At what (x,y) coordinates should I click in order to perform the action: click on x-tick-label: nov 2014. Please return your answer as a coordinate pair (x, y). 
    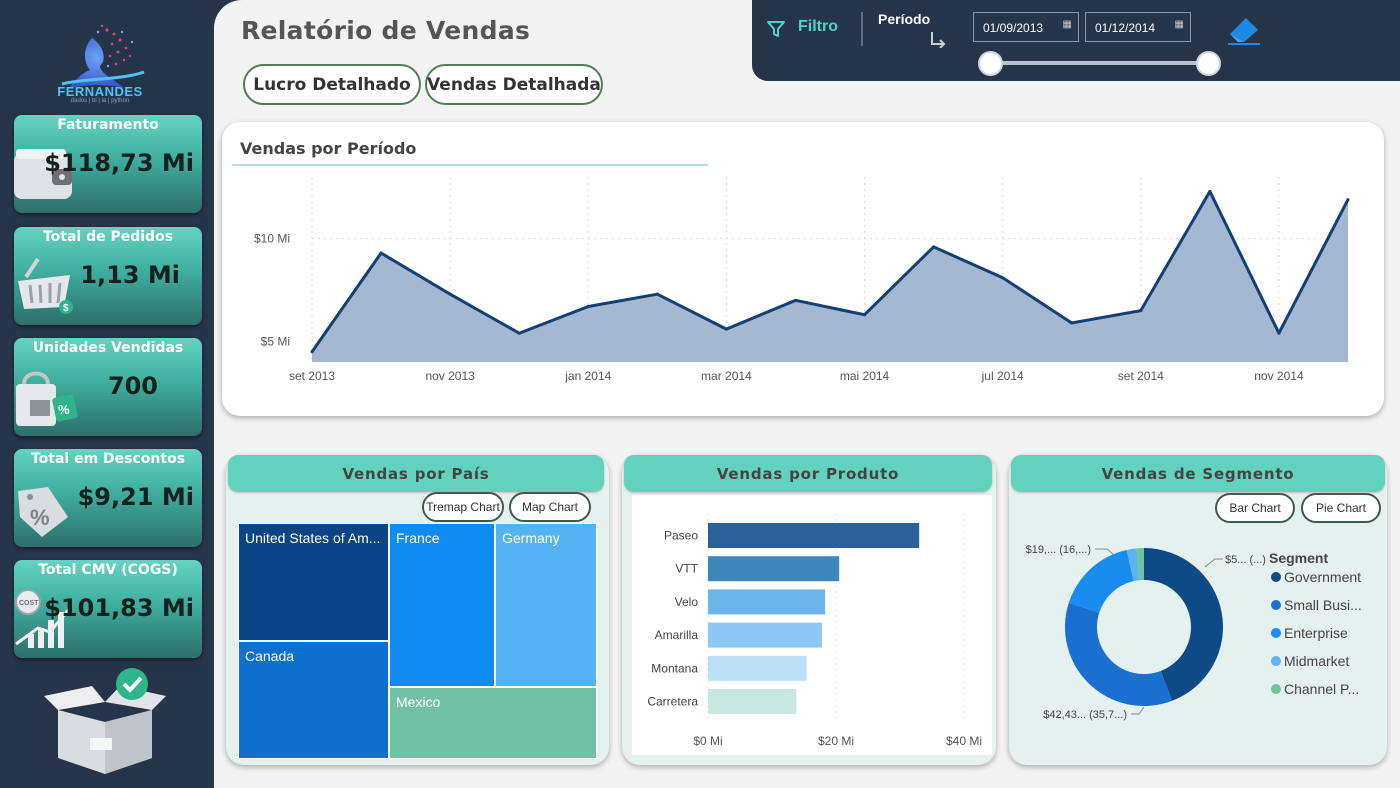
    Looking at the image, I should click on (1279, 376).